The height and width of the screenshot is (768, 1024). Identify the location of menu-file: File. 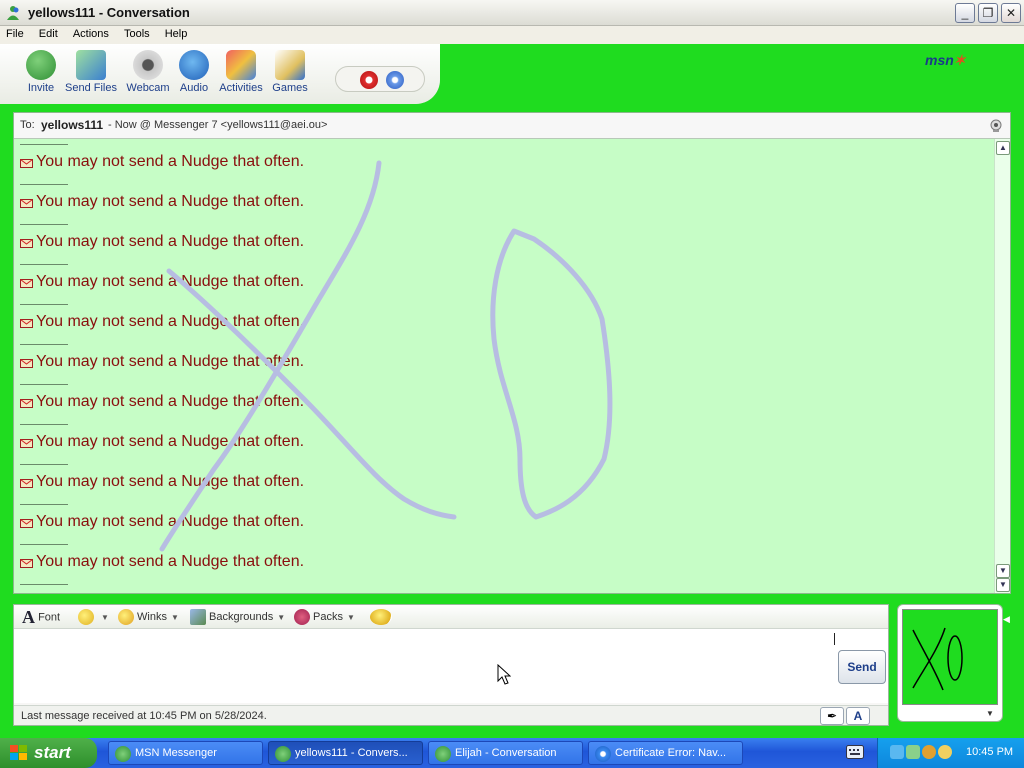
(15, 33).